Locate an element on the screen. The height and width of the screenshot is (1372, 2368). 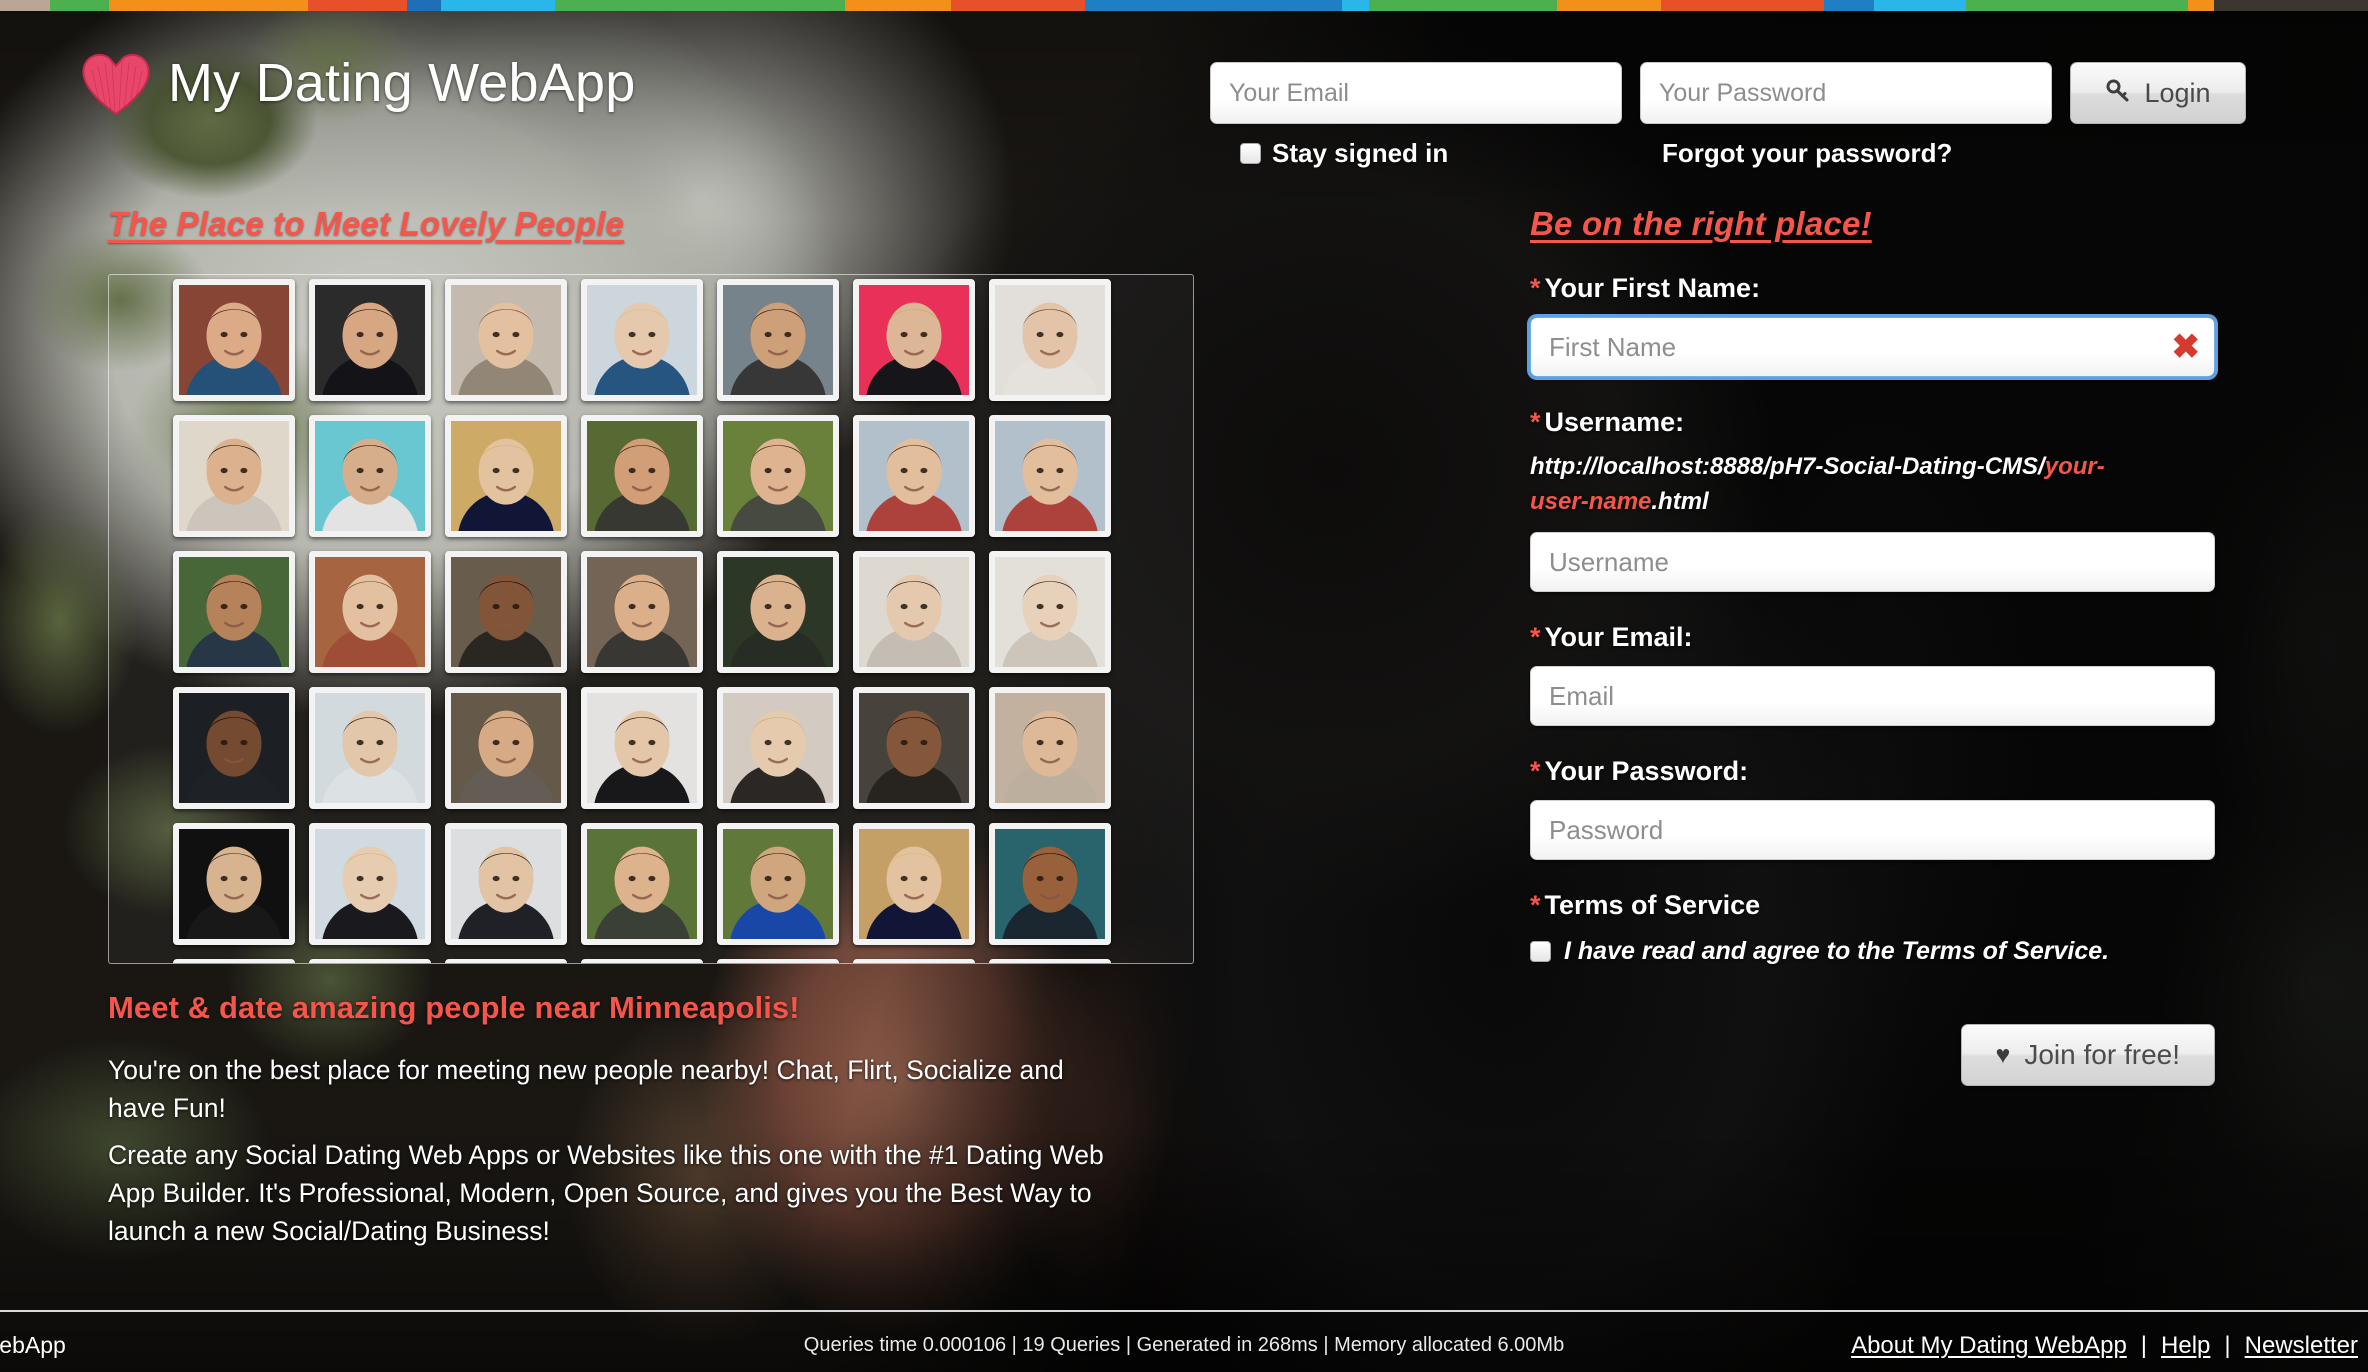
username-input-wrap is located at coordinates (1875, 562).